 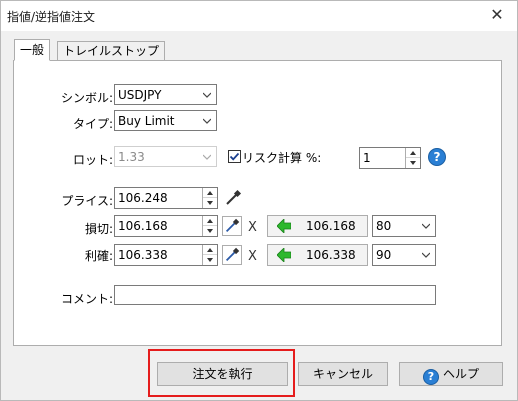 I want to click on takeprofit-input, so click(x=158, y=255).